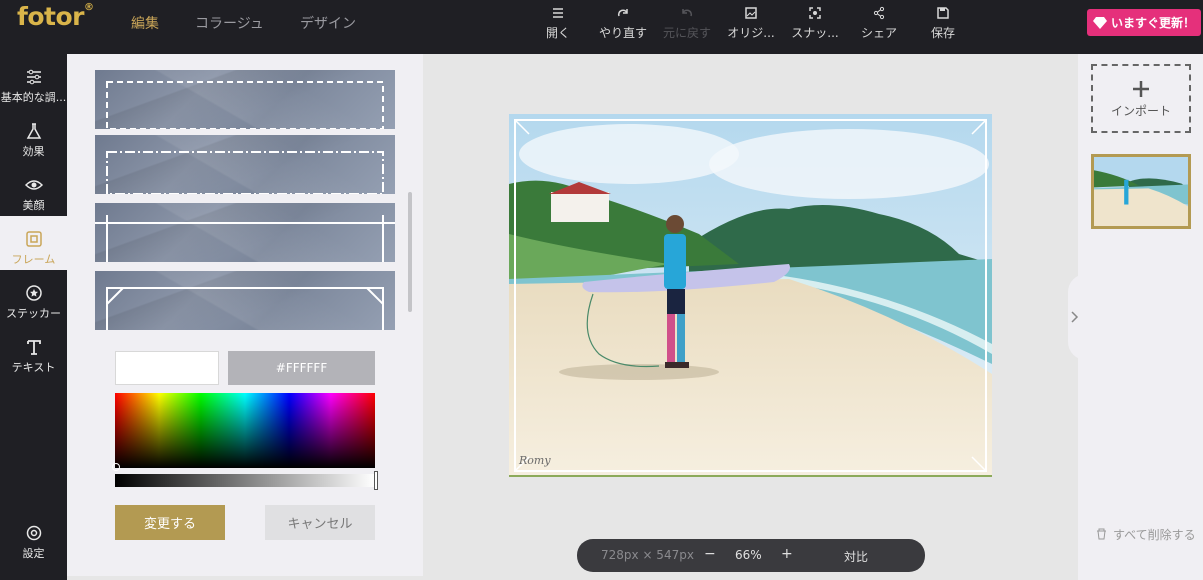  What do you see at coordinates (1101, 534) in the screenshot?
I see `trash-icon` at bounding box center [1101, 534].